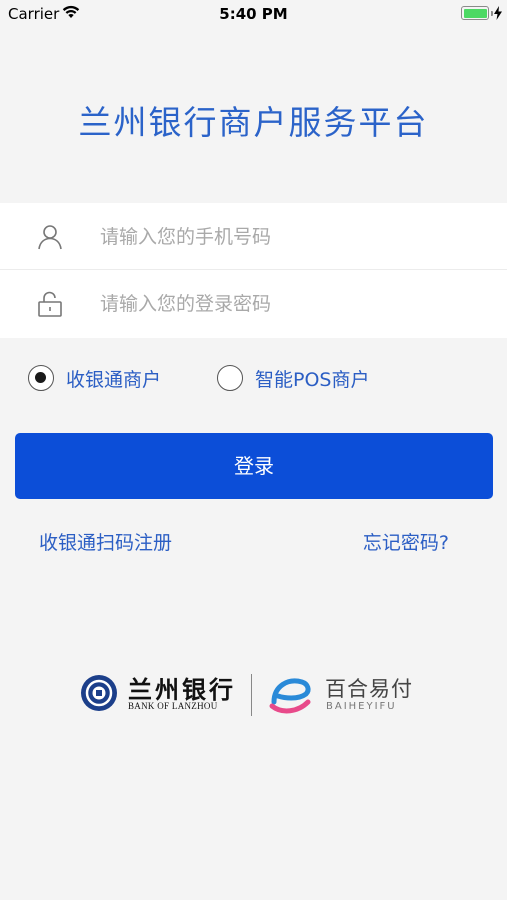  I want to click on phone-row, so click(253, 236).